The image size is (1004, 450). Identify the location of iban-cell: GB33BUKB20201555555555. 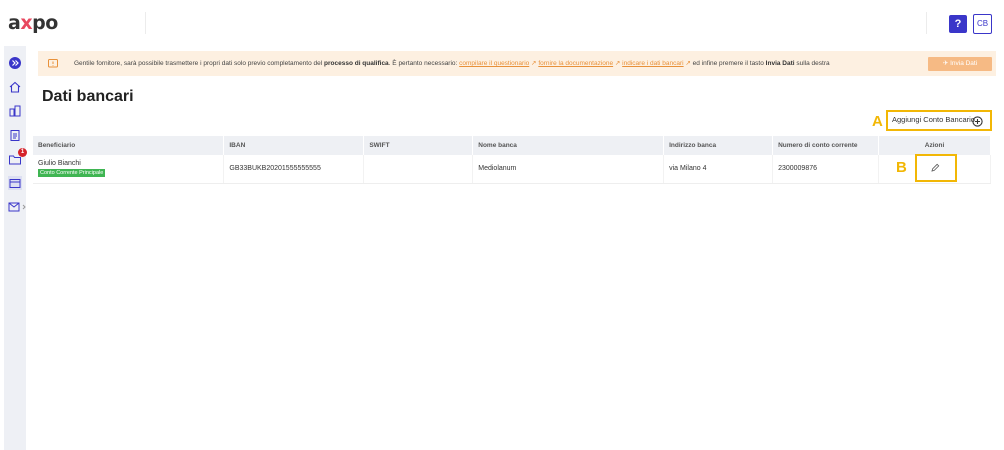
(294, 169).